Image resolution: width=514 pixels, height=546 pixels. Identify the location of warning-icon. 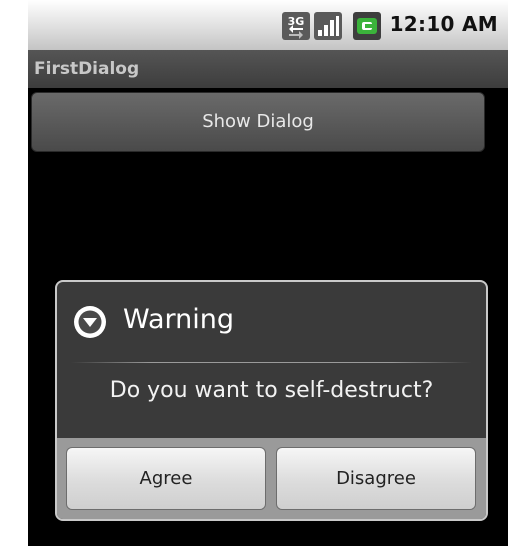
(90, 322).